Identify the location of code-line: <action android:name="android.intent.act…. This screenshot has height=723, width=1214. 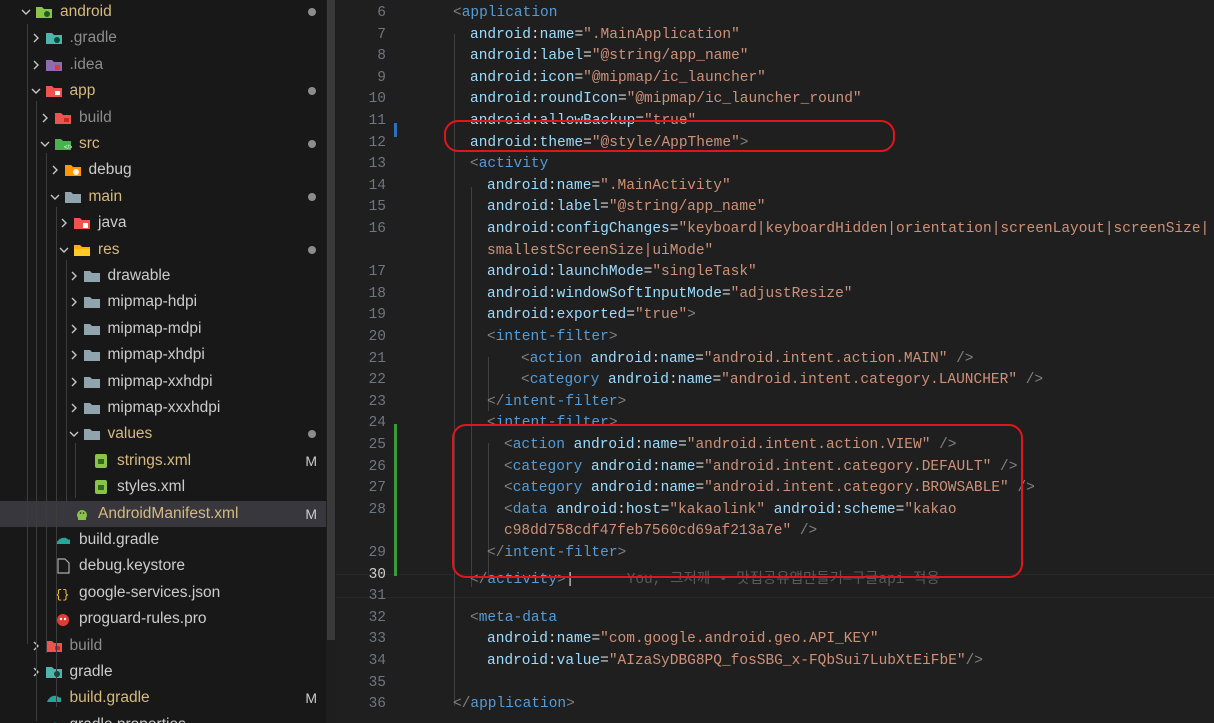
(747, 359).